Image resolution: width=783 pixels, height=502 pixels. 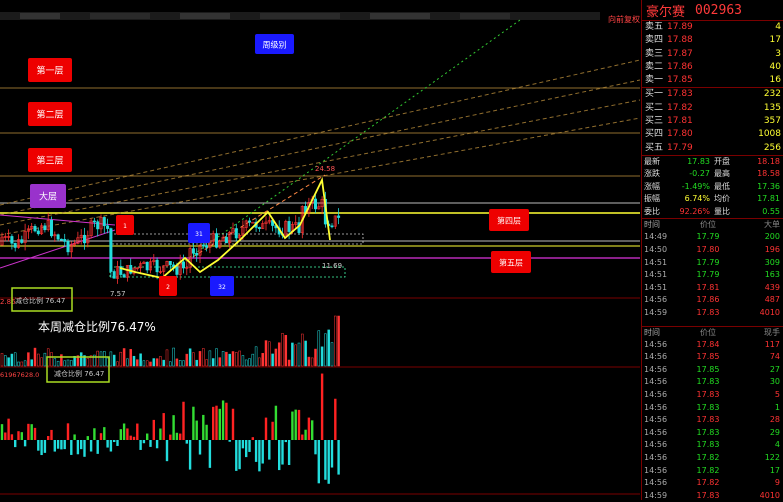 I want to click on ask-row: 卖四 17.88 17, so click(x=712, y=40).